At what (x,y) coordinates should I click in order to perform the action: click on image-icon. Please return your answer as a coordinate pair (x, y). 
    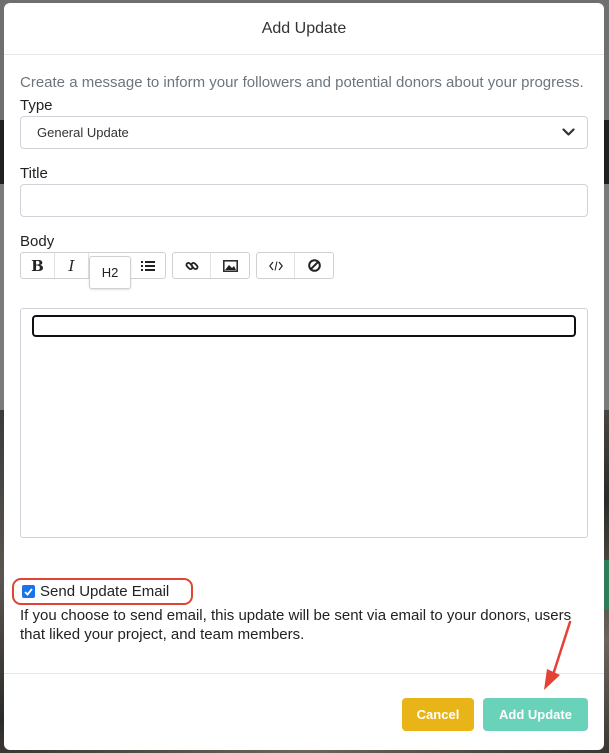
    Looking at the image, I should click on (230, 265).